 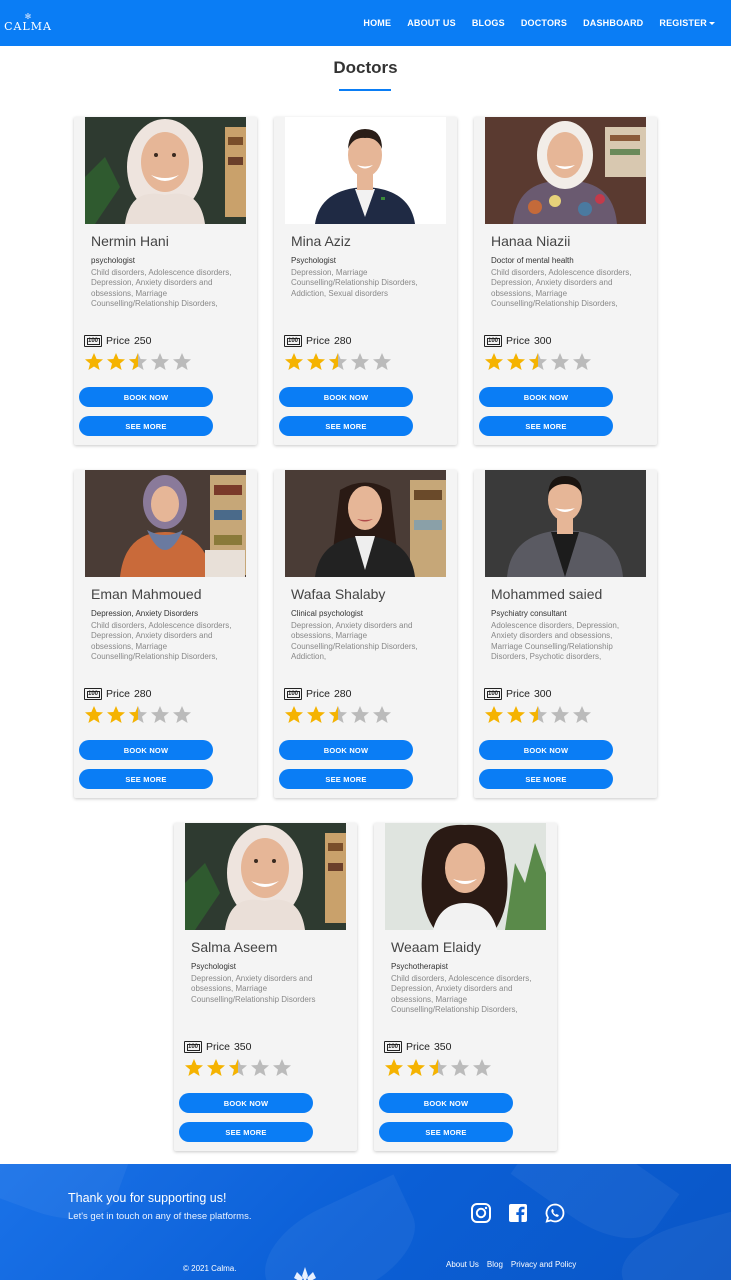 I want to click on nav-home-link: HOME, so click(x=377, y=23).